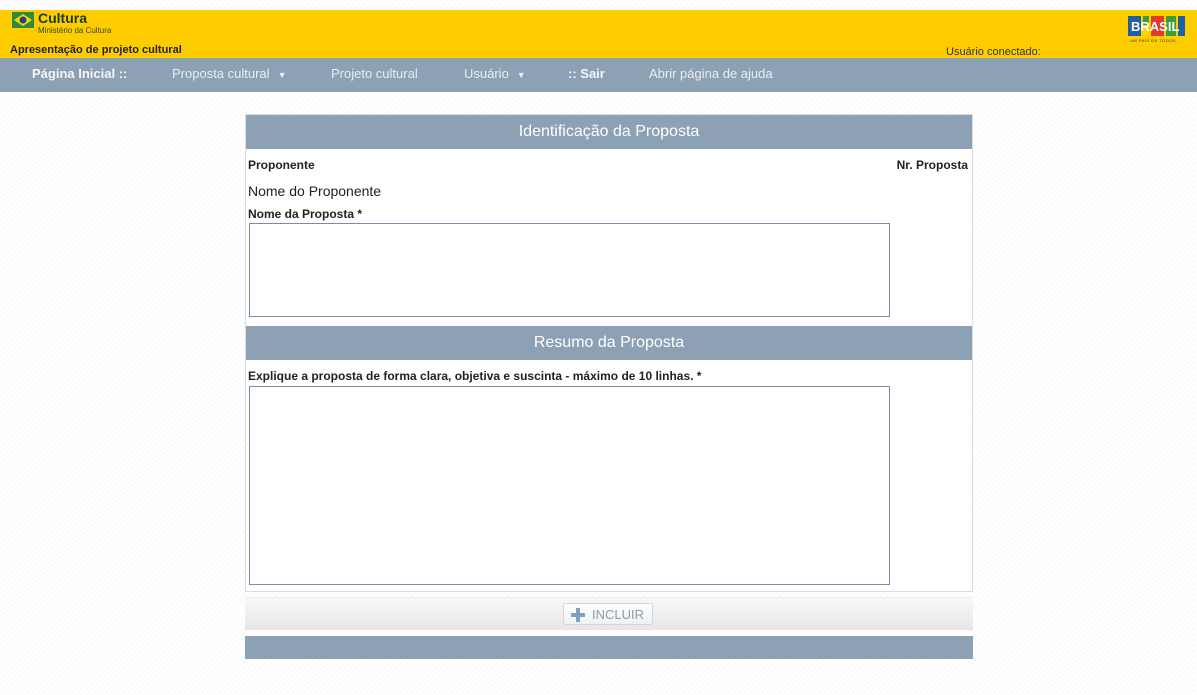 The height and width of the screenshot is (695, 1197). I want to click on proponente-value: Nome do Proponente, so click(315, 191).